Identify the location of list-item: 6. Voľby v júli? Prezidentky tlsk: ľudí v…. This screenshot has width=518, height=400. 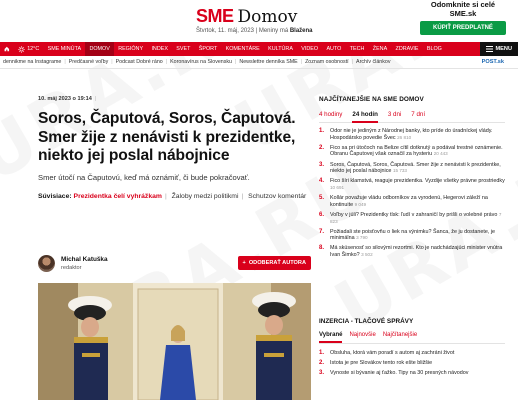
(412, 218).